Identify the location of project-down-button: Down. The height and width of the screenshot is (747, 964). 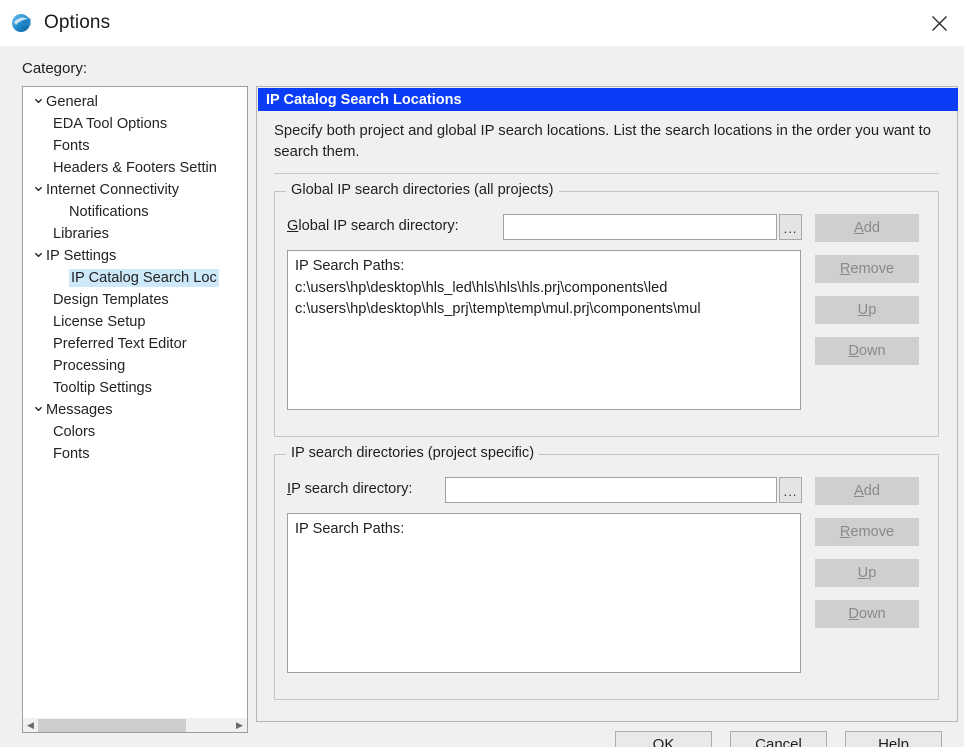
(867, 614).